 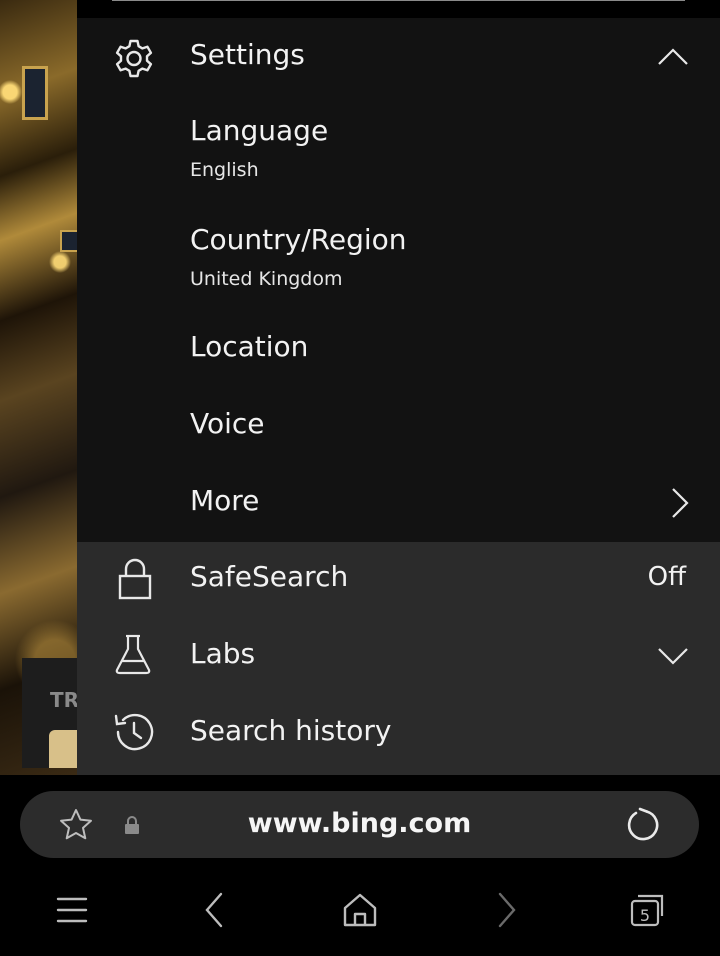 What do you see at coordinates (398, 732) in the screenshot?
I see `search-history-item: Search history` at bounding box center [398, 732].